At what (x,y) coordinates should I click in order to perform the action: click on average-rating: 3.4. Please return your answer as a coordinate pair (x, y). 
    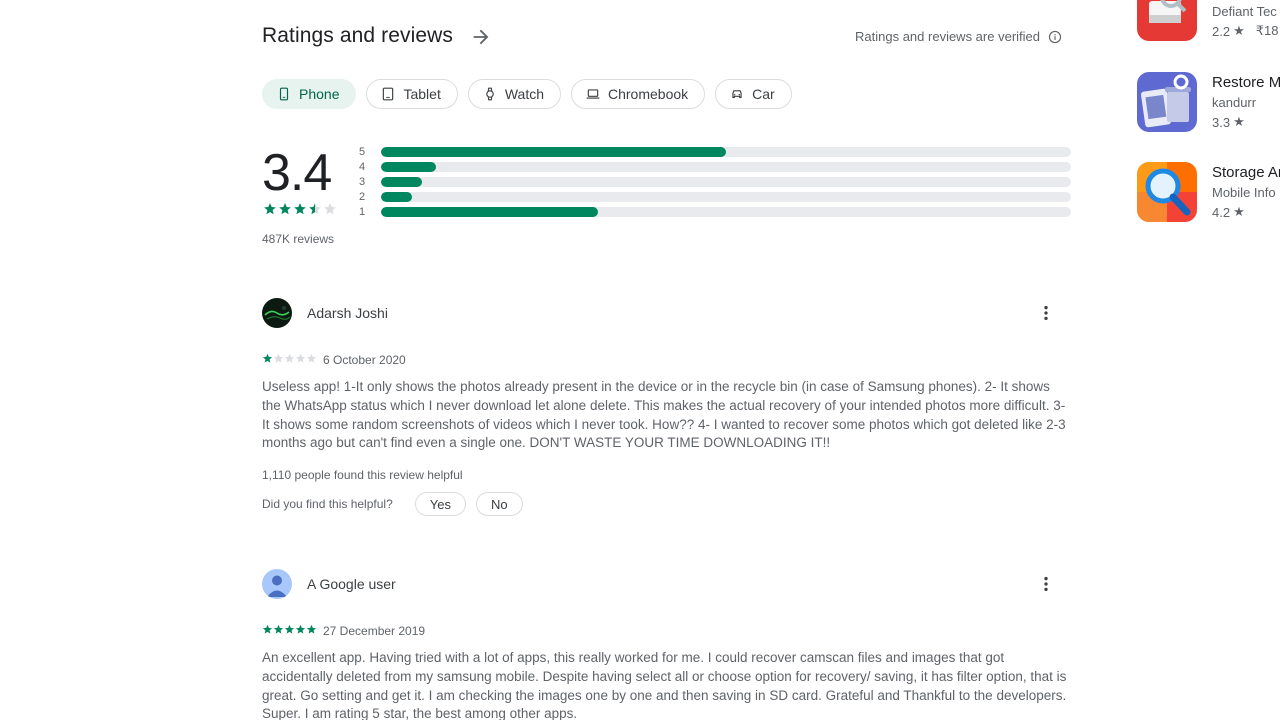
    Looking at the image, I should click on (297, 173).